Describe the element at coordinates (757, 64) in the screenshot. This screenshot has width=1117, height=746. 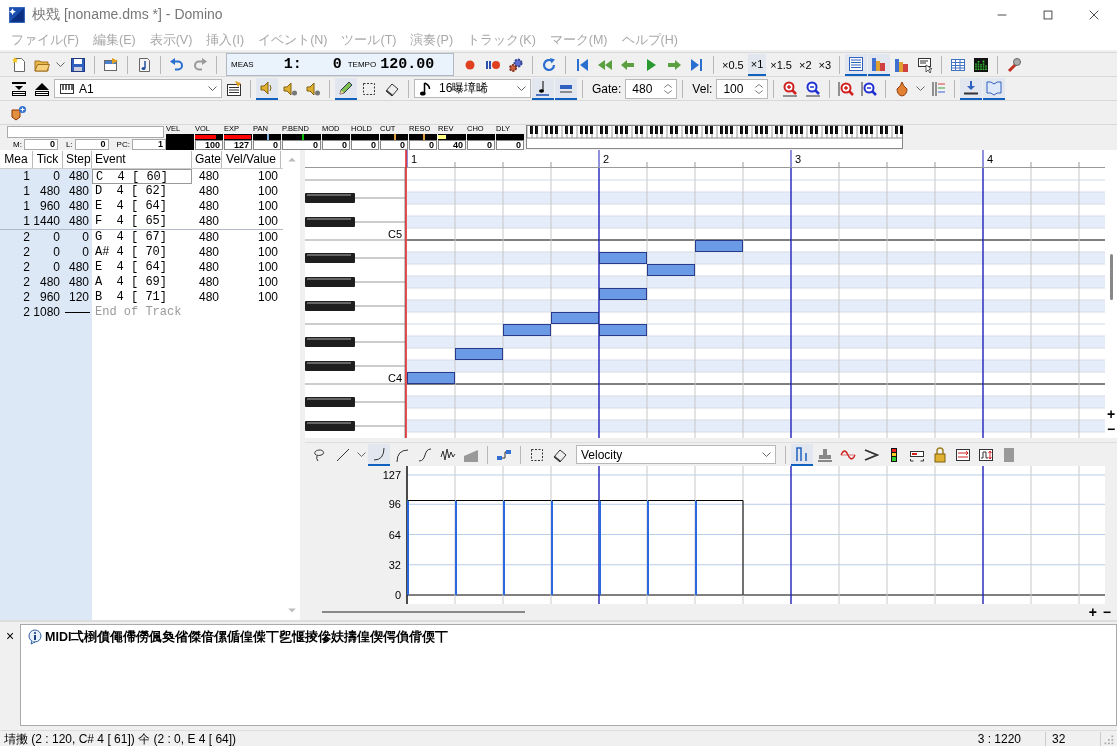
I see `speed-button: ×1` at that location.